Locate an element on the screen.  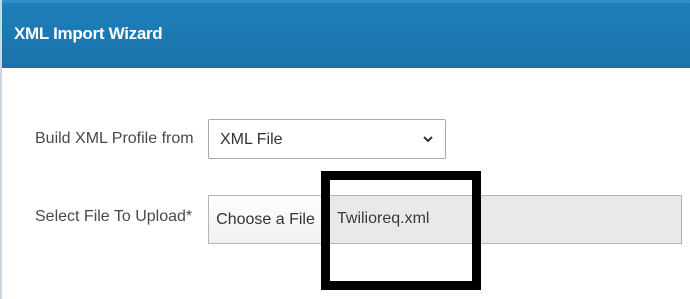
chevron-down-icon is located at coordinates (428, 139).